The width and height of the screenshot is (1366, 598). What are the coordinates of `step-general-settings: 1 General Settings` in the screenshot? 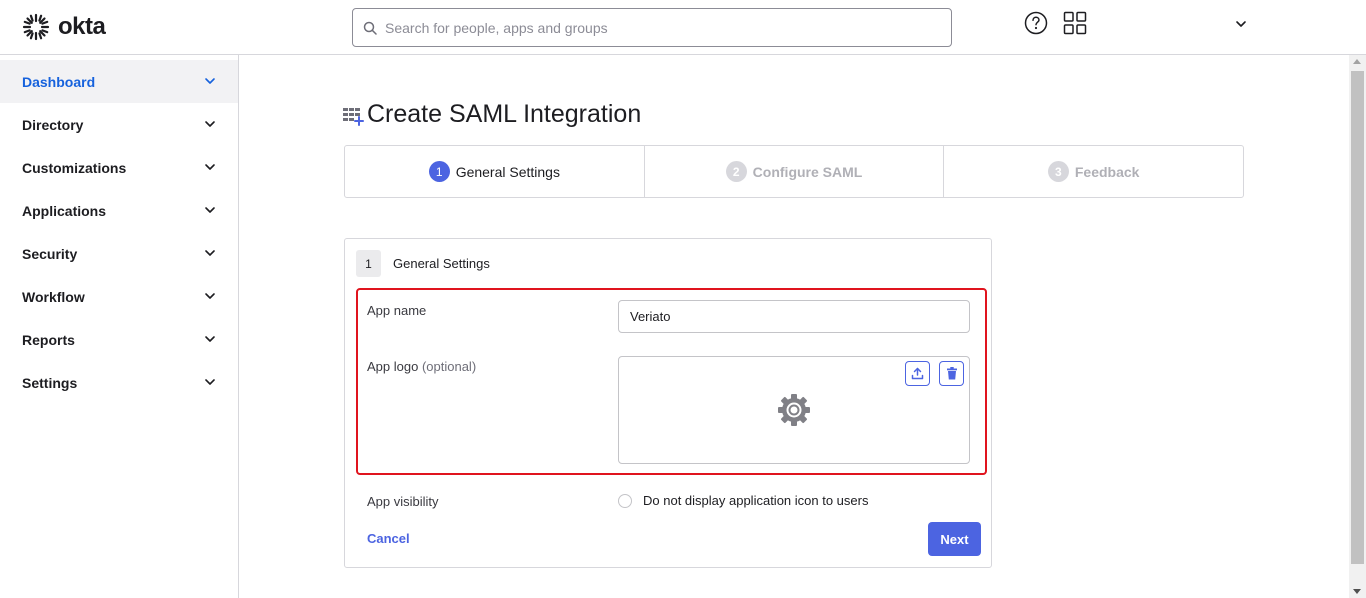 It's located at (495, 171).